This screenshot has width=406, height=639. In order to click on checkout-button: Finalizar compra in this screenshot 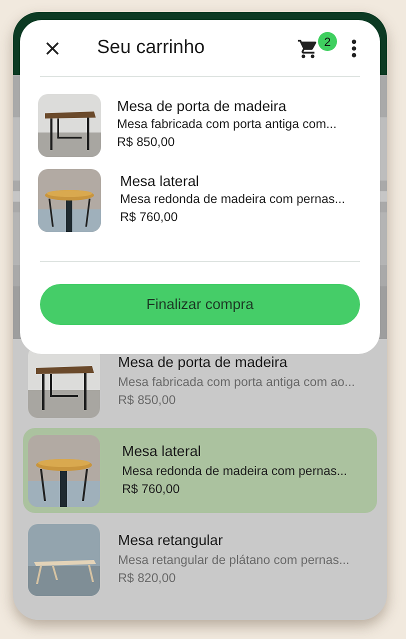, I will do `click(200, 304)`.